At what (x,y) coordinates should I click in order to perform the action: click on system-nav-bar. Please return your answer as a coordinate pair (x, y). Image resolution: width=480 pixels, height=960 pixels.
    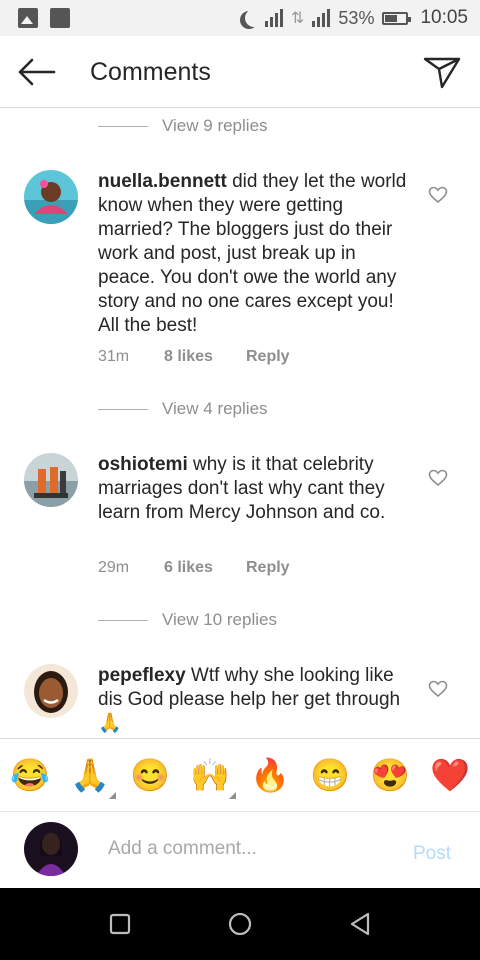
    Looking at the image, I should click on (240, 924).